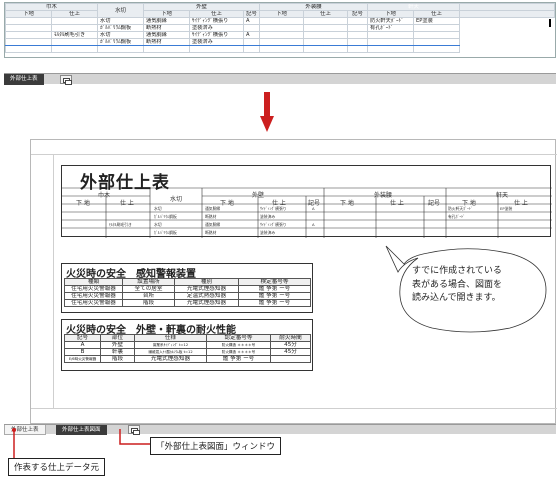  What do you see at coordinates (216, 446) in the screenshot?
I see `window-note: 「外部仕上表図面」ウィンドウ` at bounding box center [216, 446].